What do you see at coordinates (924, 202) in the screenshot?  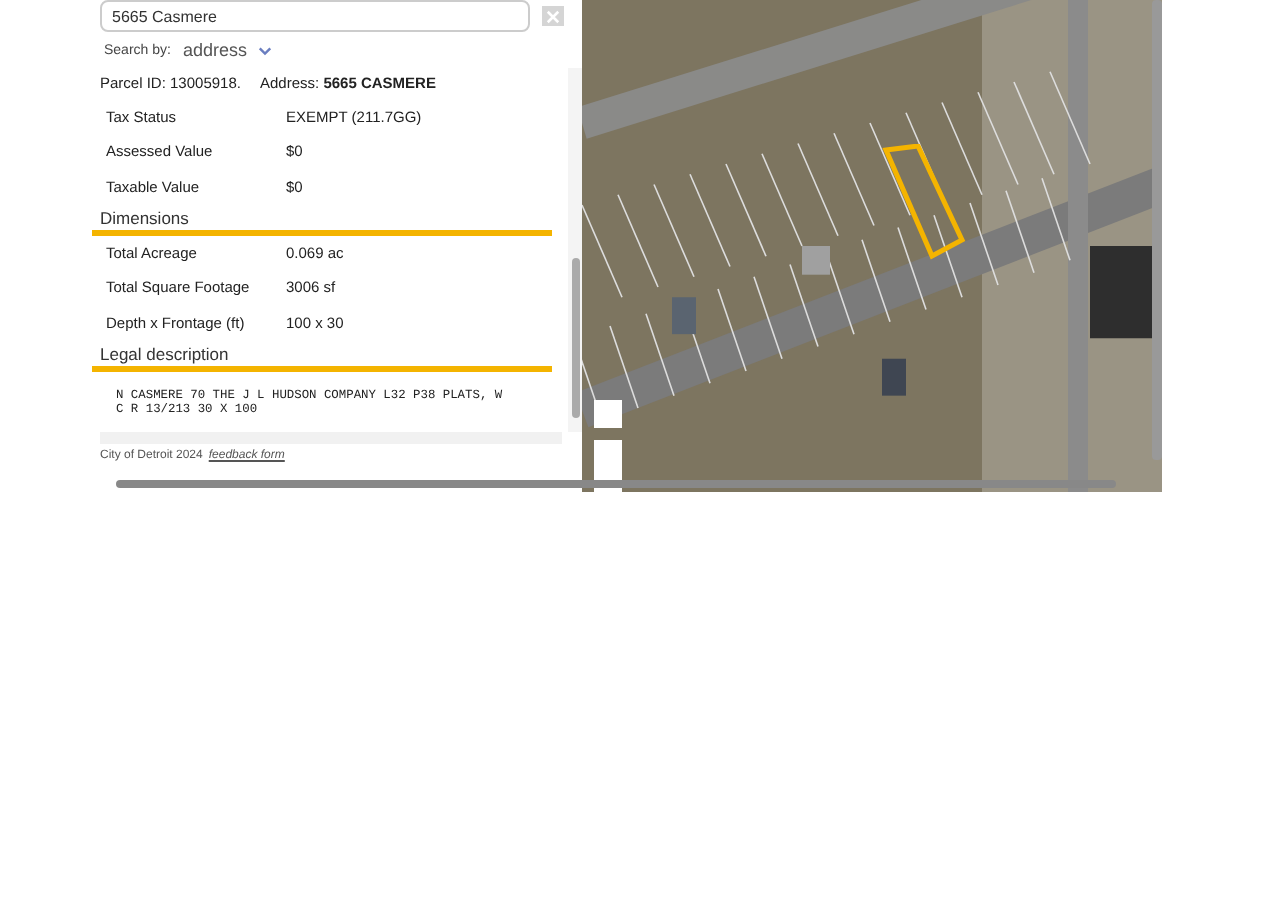 I see `parcel-outline` at bounding box center [924, 202].